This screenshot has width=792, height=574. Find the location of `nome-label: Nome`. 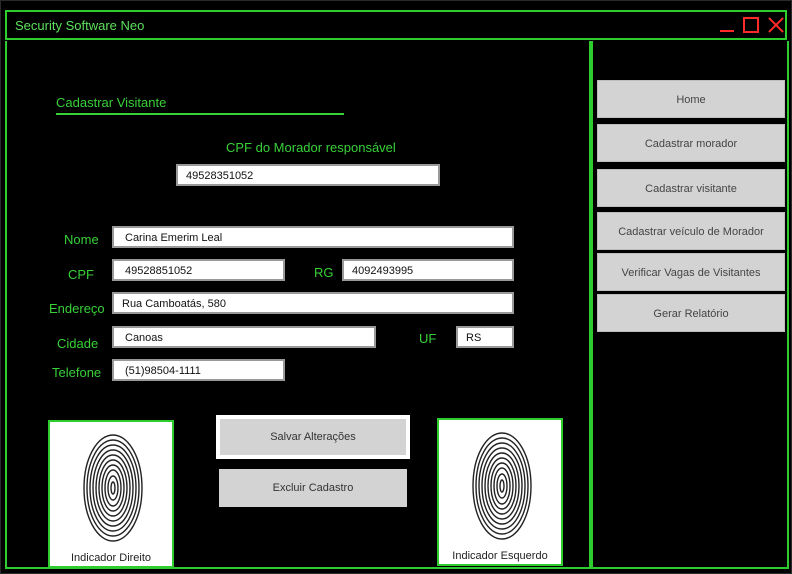

nome-label: Nome is located at coordinates (81, 239).